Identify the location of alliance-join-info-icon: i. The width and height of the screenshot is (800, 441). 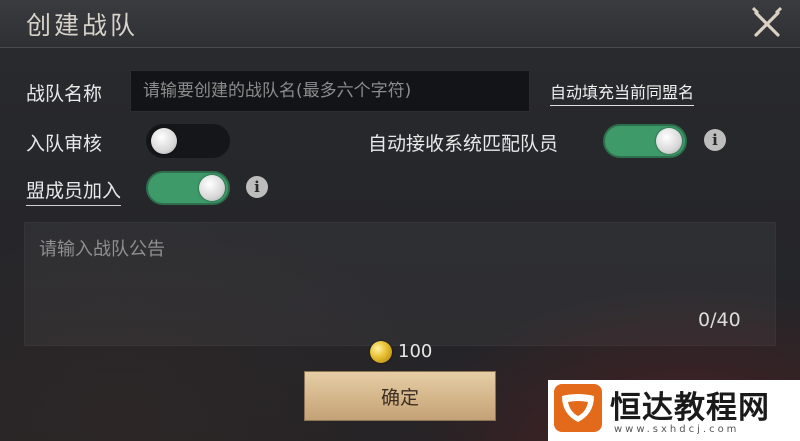
(257, 187).